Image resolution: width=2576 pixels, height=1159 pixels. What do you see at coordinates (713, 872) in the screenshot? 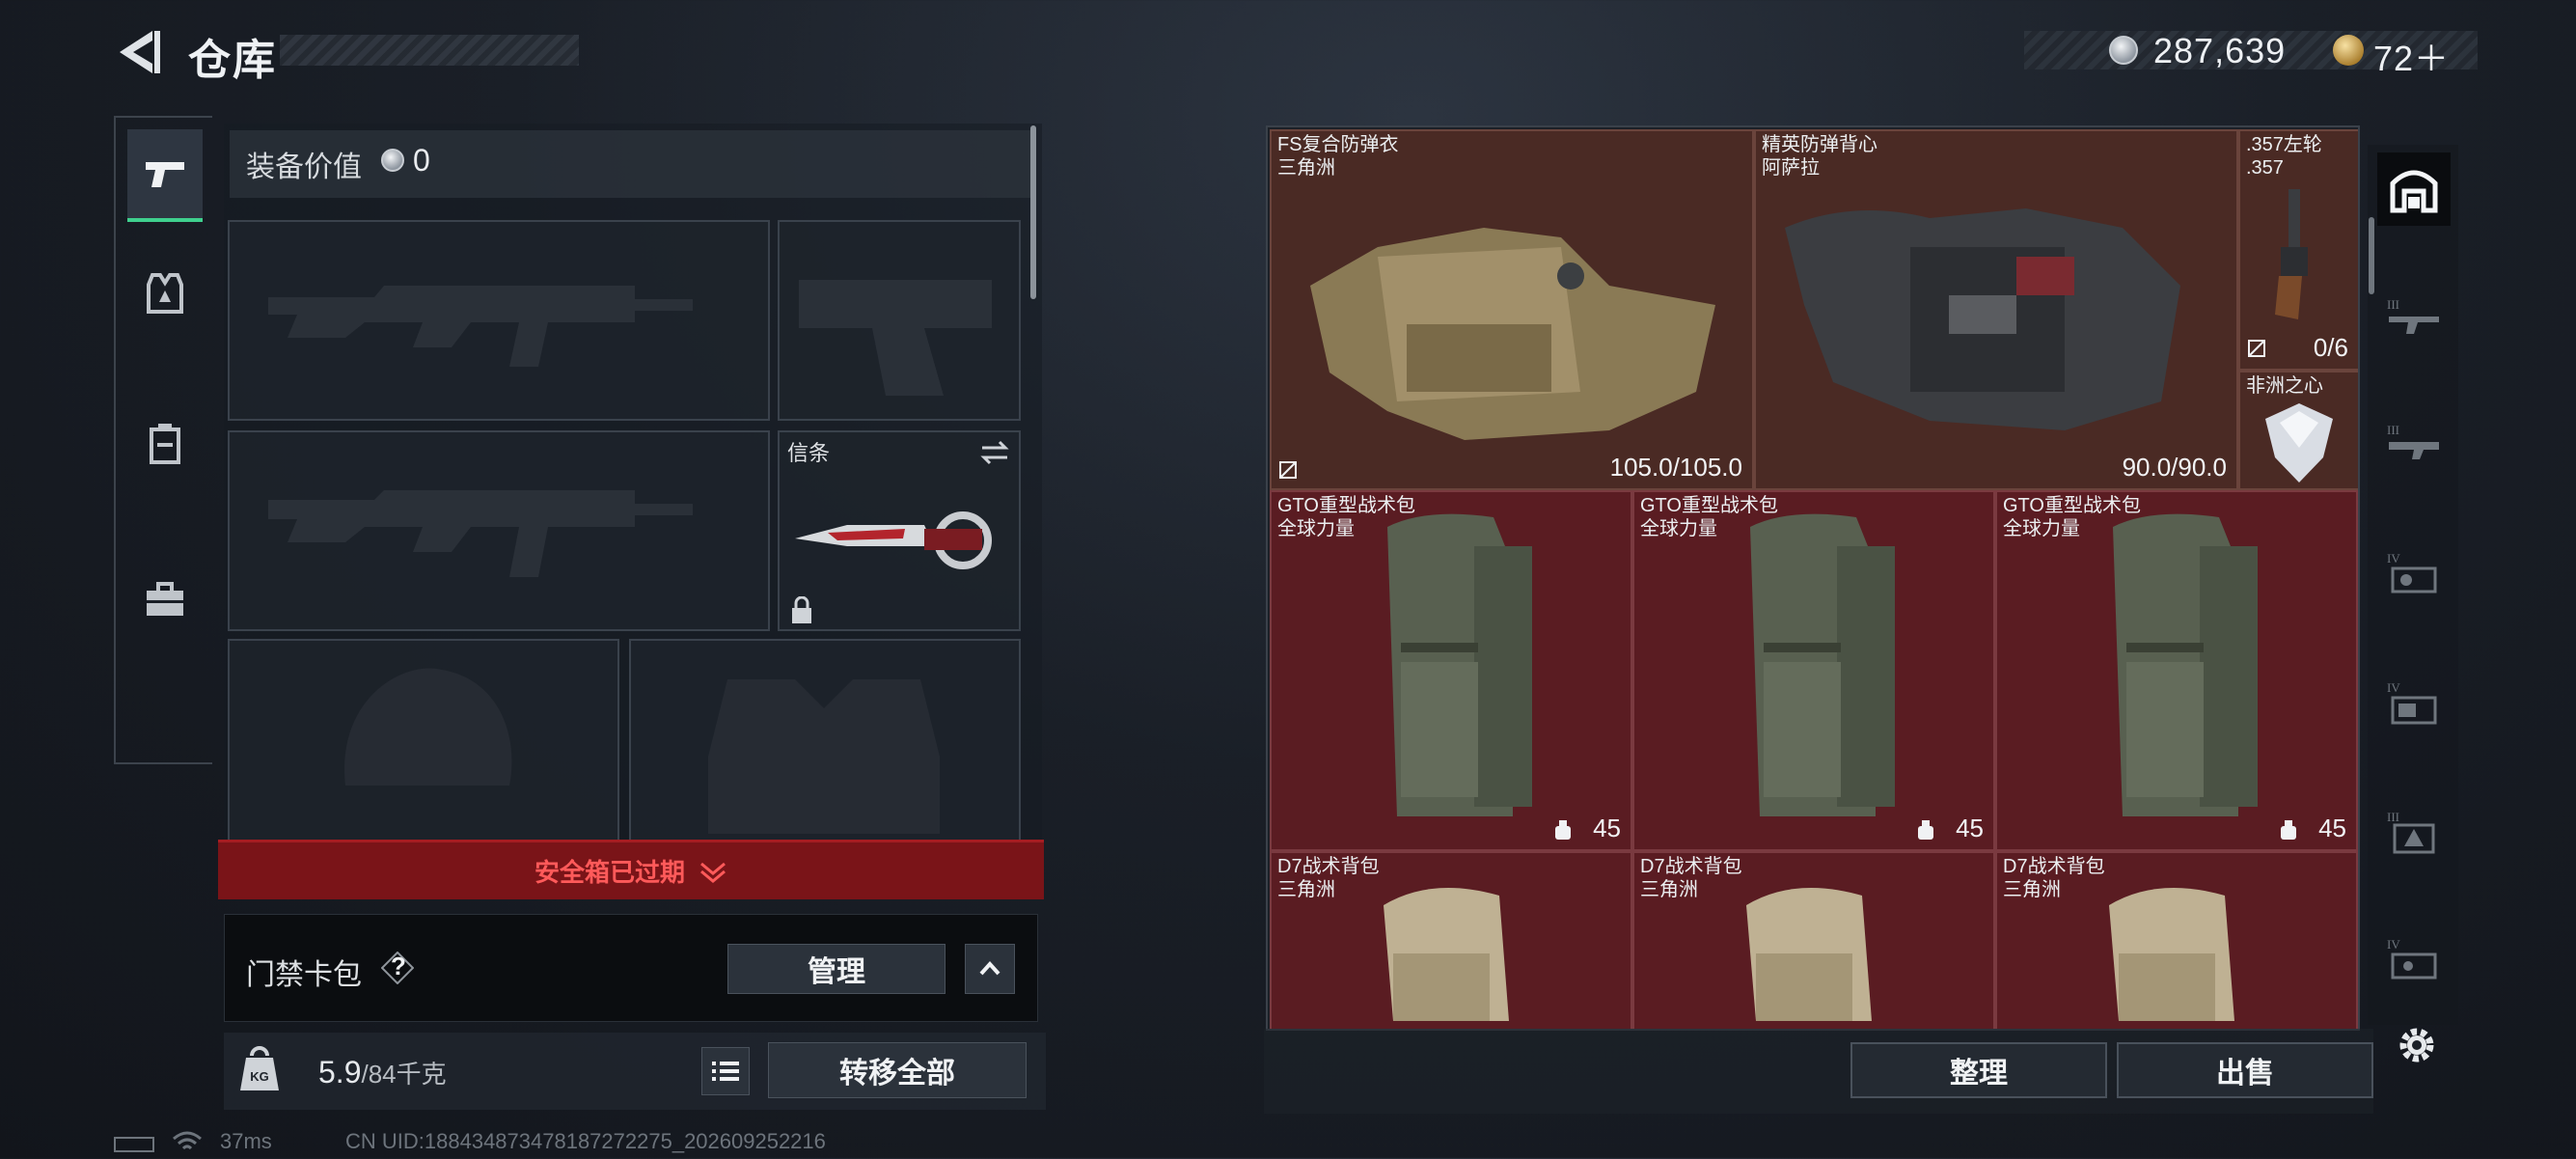
I see `chevron-down-icon` at bounding box center [713, 872].